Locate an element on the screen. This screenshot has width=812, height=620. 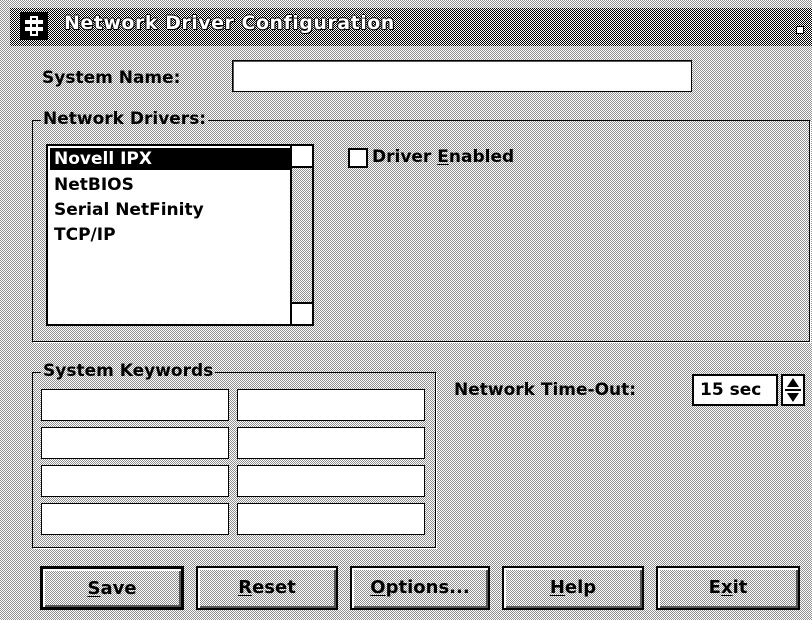
network-timeout-label: Network Time-Out: is located at coordinates (545, 390).